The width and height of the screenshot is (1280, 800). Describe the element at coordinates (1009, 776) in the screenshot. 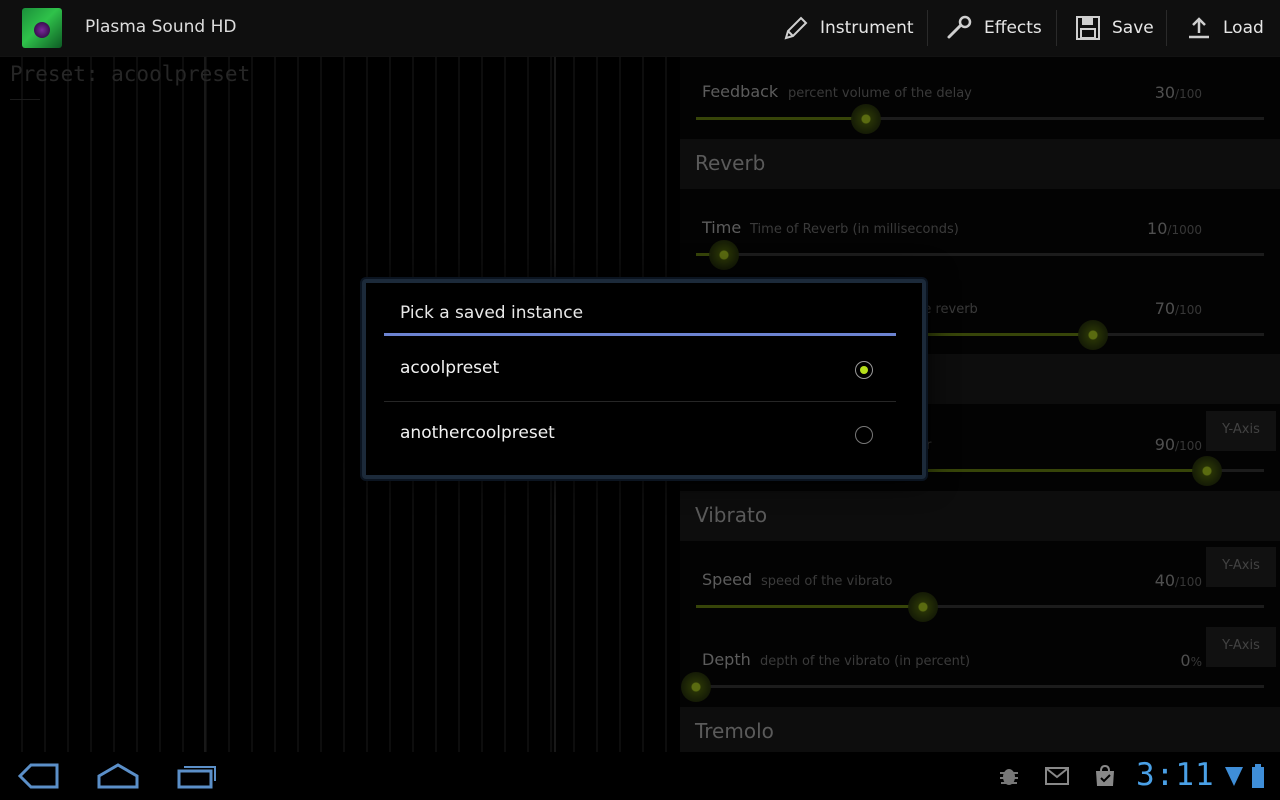

I see `android-debug-icon` at that location.